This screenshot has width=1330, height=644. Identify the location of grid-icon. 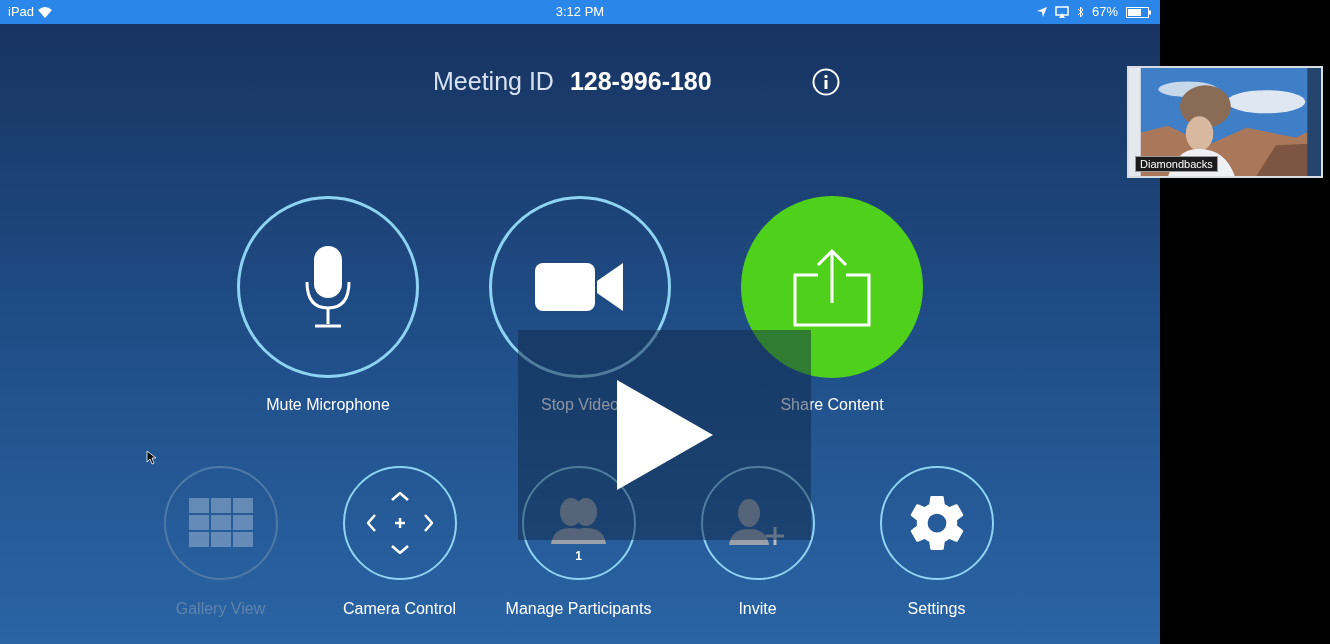
(220, 523).